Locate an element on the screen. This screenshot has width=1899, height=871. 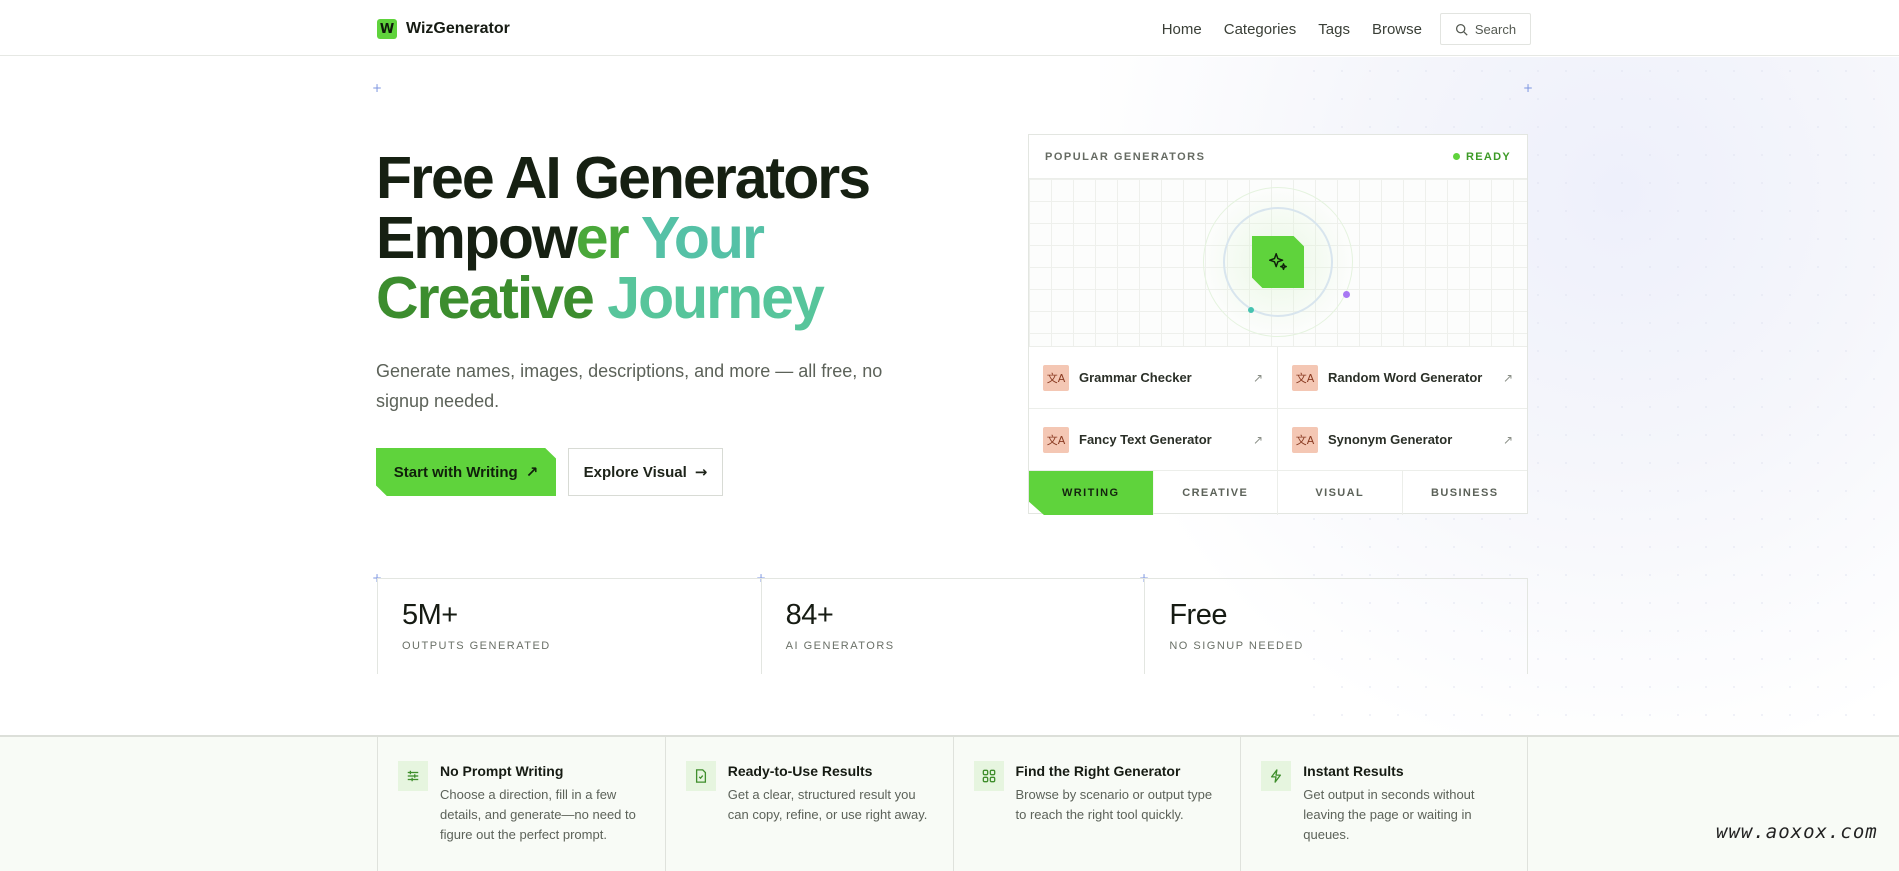
arrow-right-icon: → is located at coordinates (701, 472).